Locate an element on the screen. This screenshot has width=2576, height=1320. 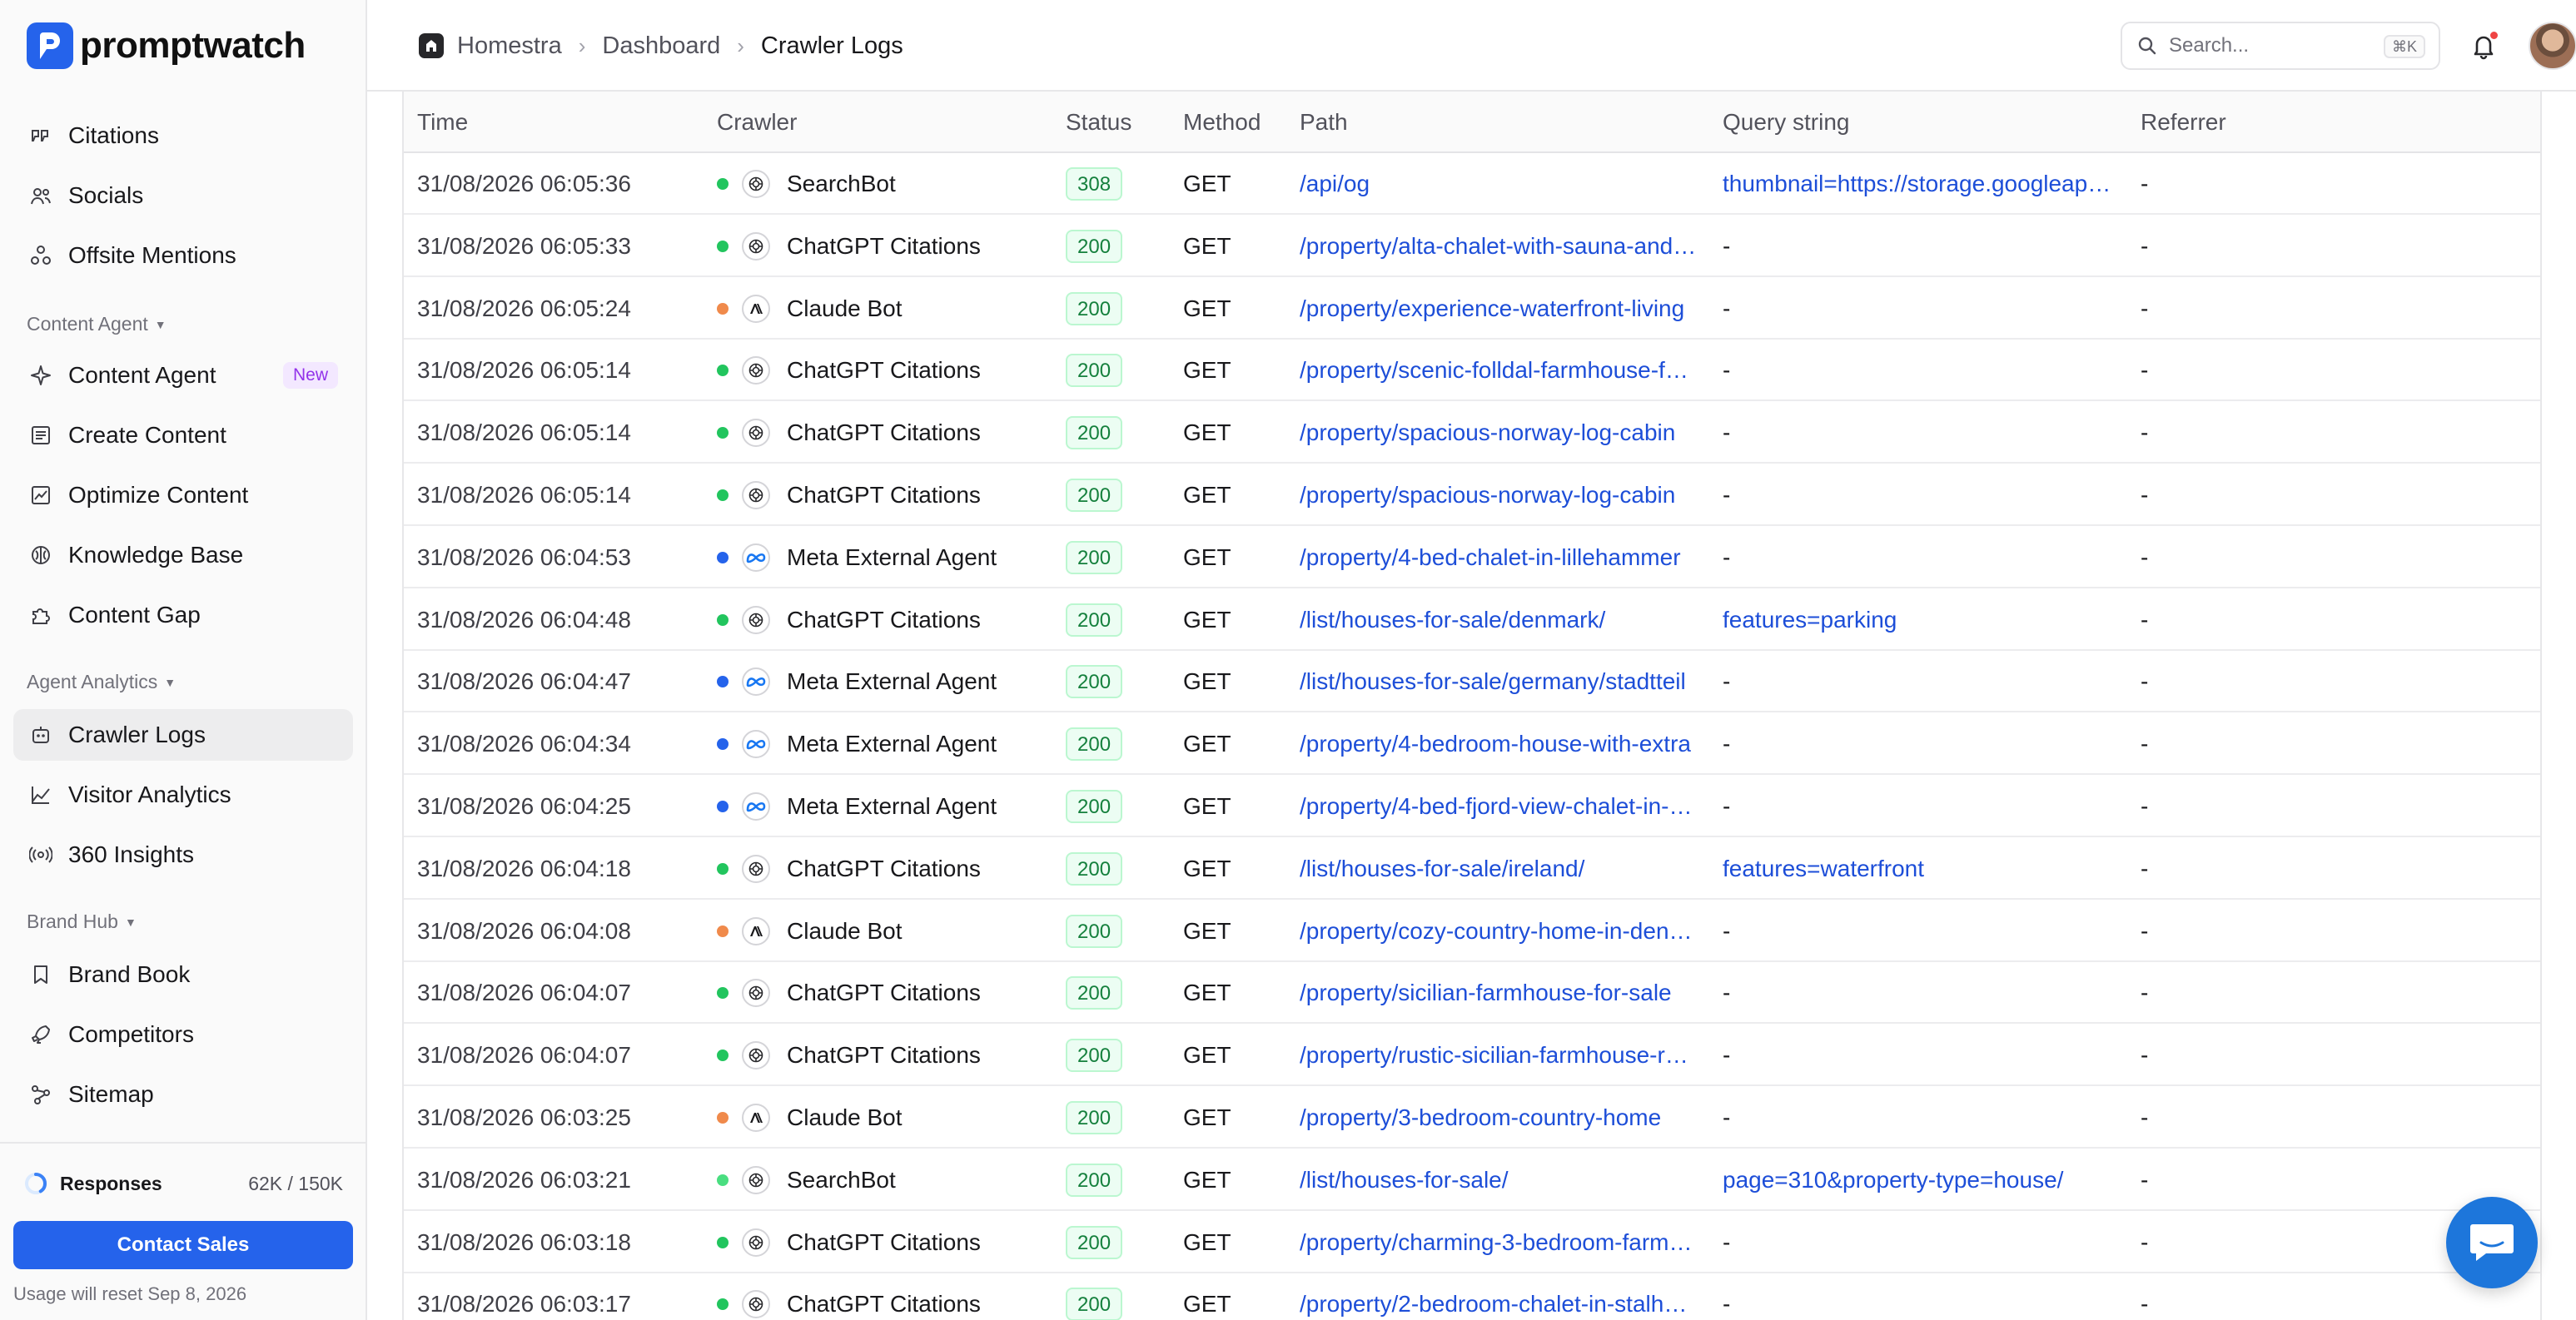
column-status: Status is located at coordinates (1098, 123).